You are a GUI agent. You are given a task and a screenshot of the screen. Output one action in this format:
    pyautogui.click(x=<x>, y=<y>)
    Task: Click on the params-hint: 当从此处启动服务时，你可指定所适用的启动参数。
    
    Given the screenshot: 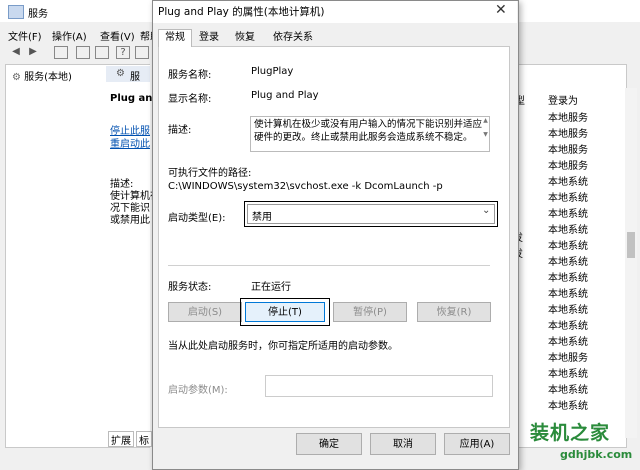 What is the action you would take?
    pyautogui.click(x=283, y=346)
    